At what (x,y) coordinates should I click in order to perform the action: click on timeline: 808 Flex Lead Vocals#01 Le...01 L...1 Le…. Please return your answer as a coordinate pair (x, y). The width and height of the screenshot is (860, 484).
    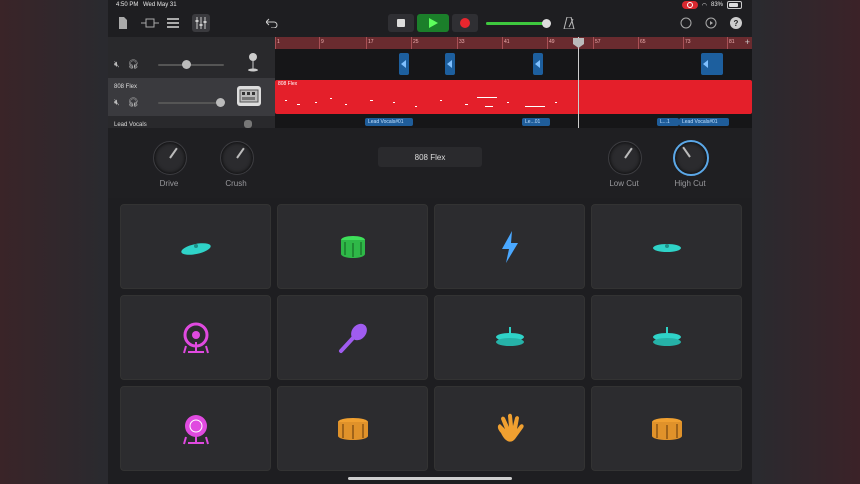
    Looking at the image, I should click on (513, 88).